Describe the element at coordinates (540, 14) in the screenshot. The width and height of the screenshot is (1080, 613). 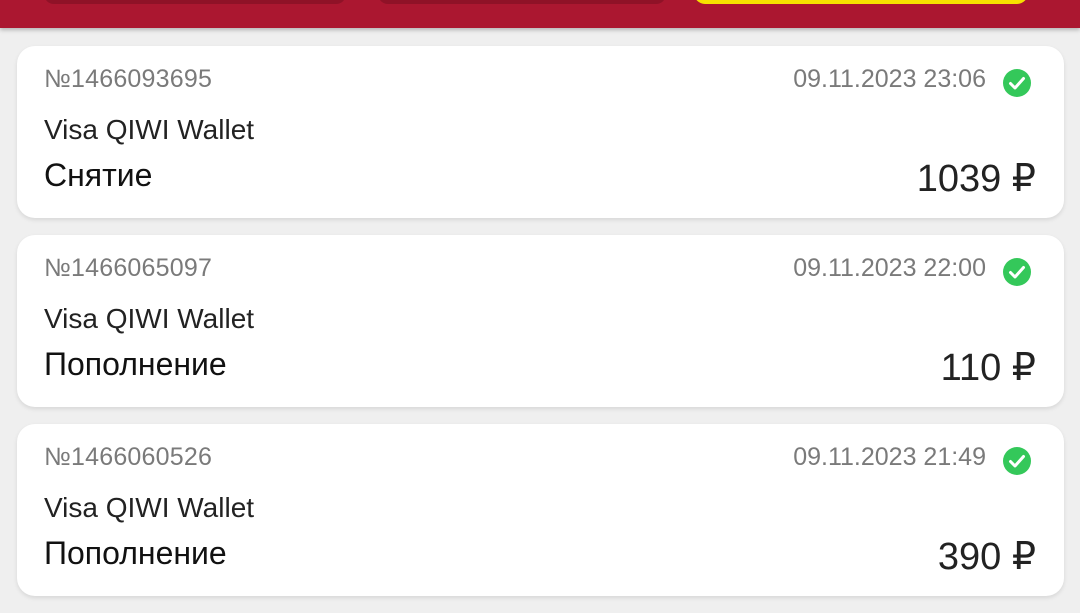
I see `top-header-bar` at that location.